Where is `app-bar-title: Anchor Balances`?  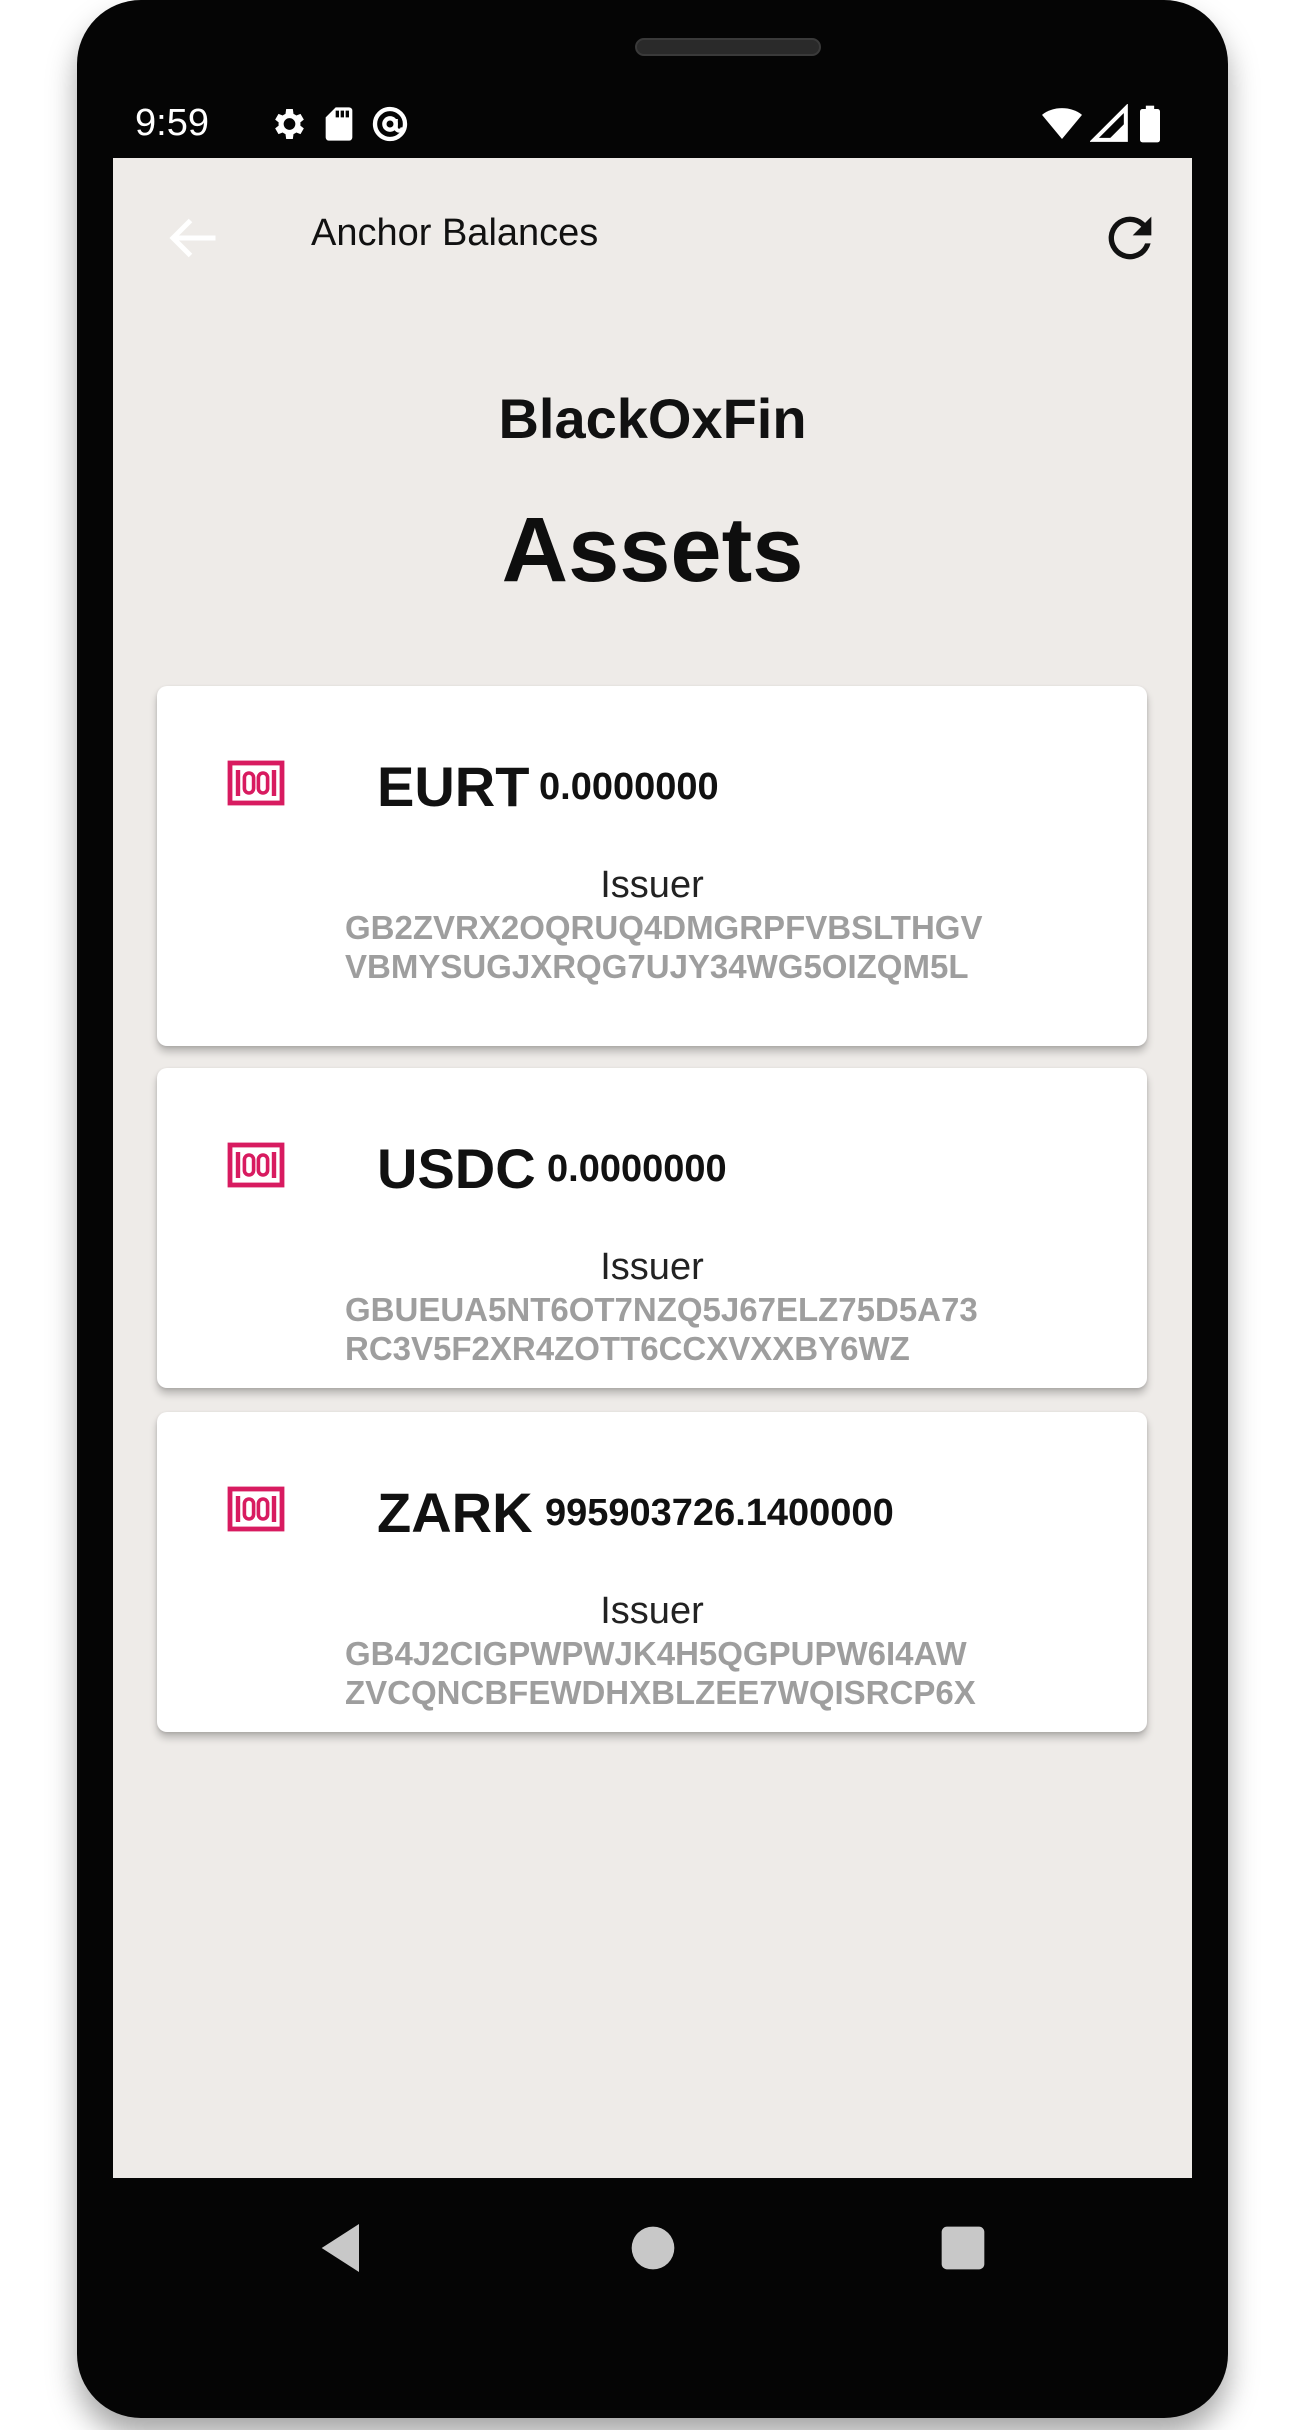 app-bar-title: Anchor Balances is located at coordinates (455, 233).